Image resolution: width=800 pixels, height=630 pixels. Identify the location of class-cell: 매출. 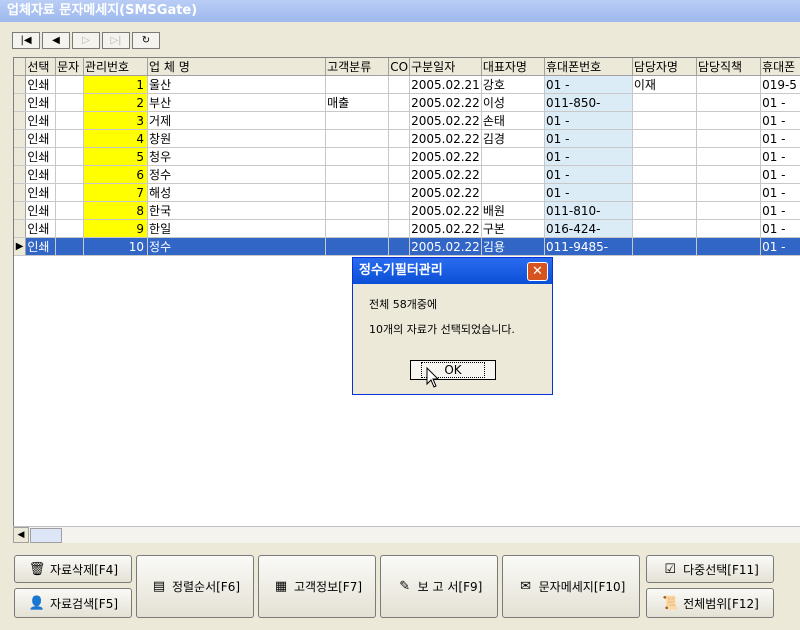
(357, 102).